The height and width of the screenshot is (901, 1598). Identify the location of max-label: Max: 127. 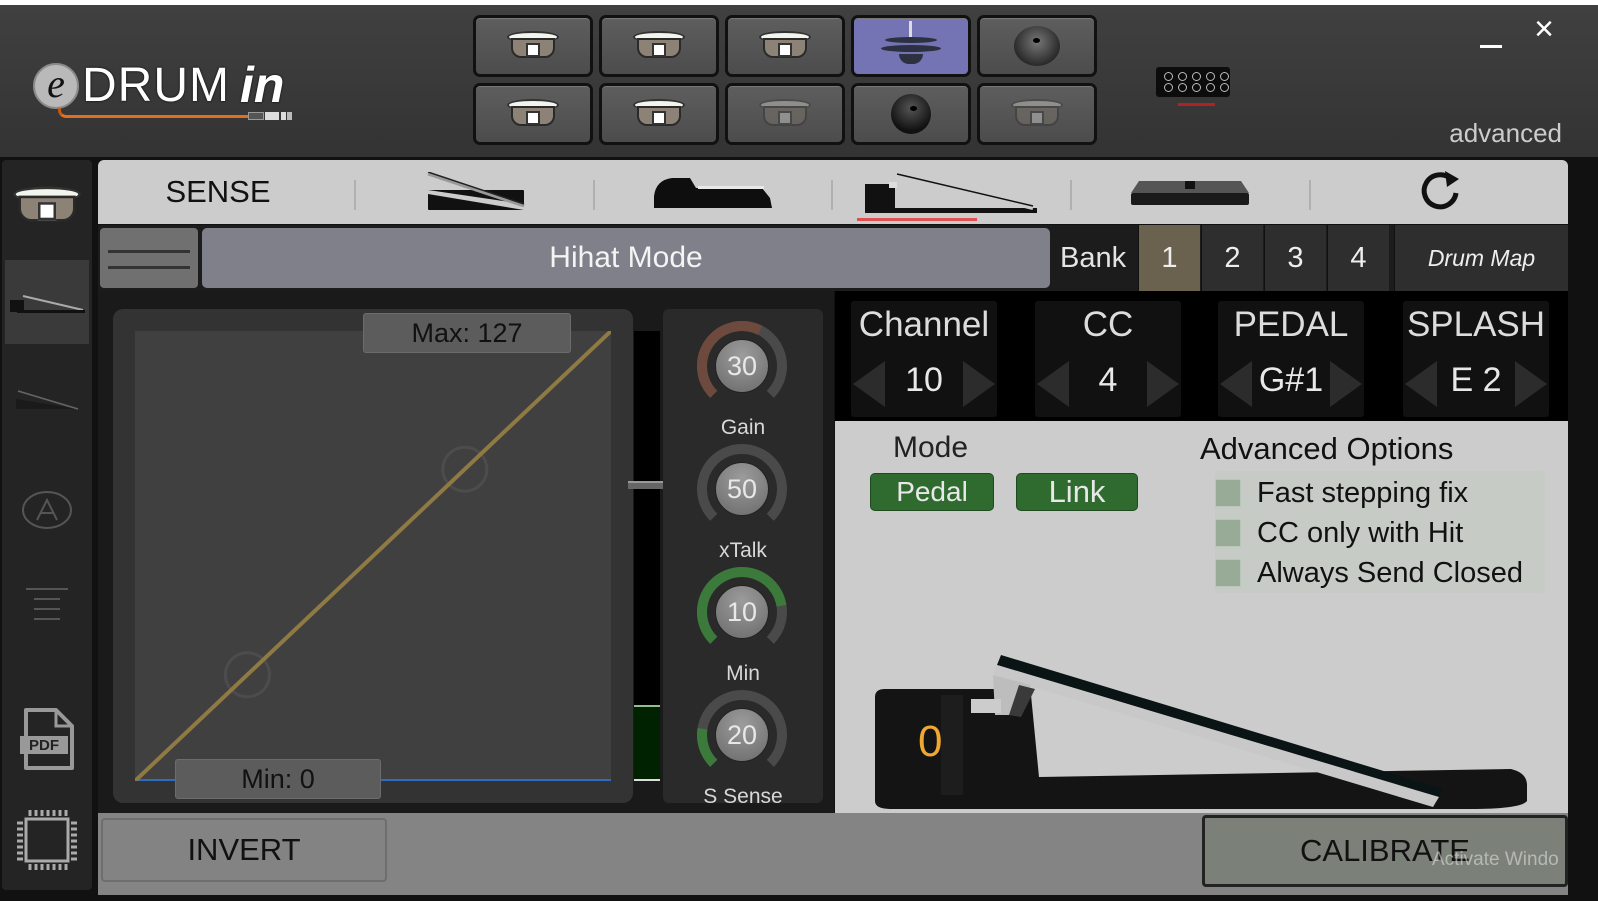
(467, 333).